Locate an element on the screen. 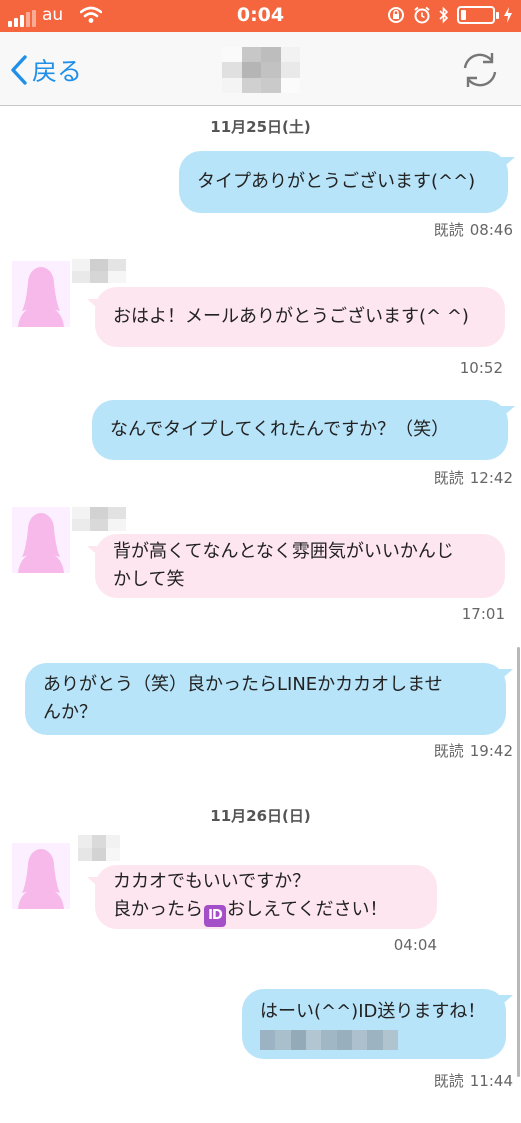 Image resolution: width=521 pixels, height=1123 pixels. message-time: 04:04 is located at coordinates (415, 945).